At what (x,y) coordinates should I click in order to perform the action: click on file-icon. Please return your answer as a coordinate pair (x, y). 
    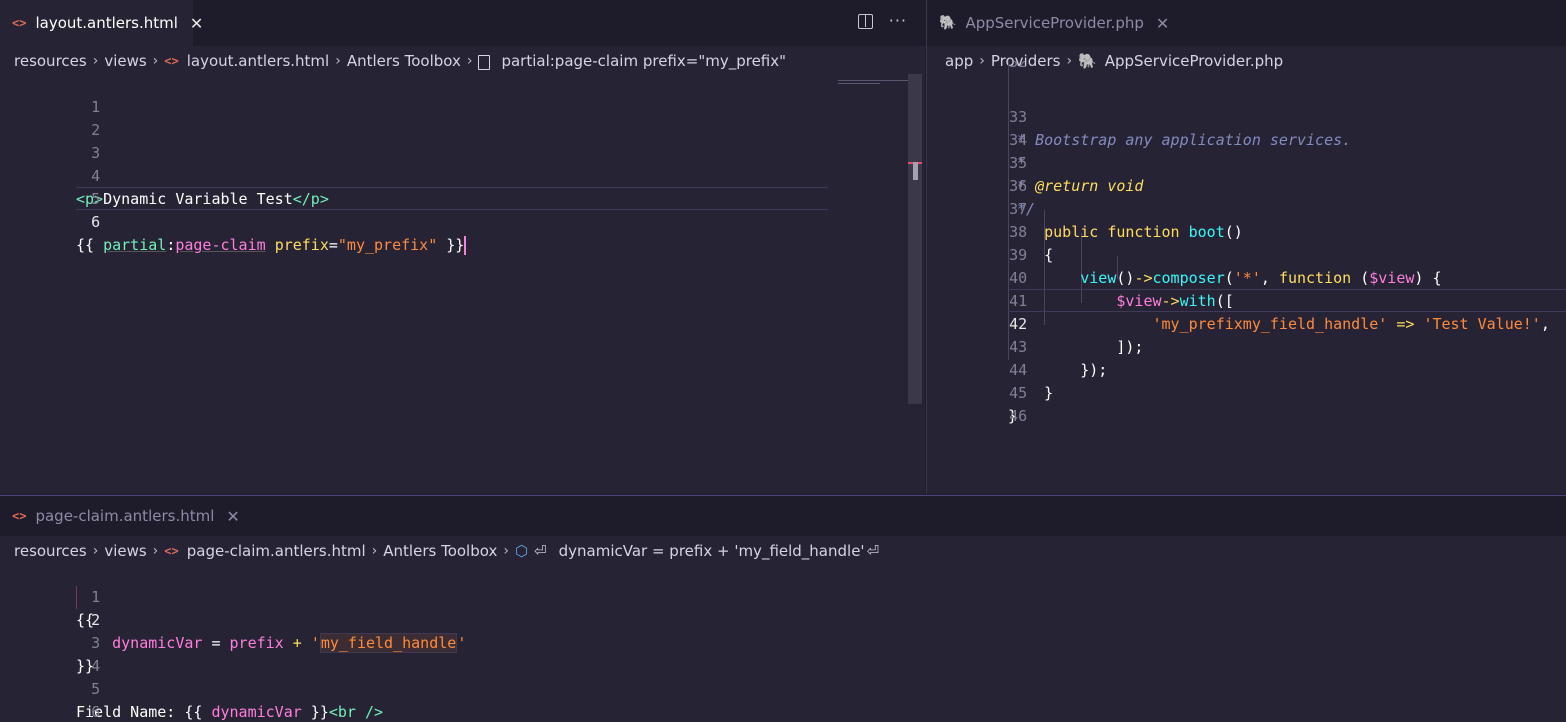
    Looking at the image, I should click on (484, 62).